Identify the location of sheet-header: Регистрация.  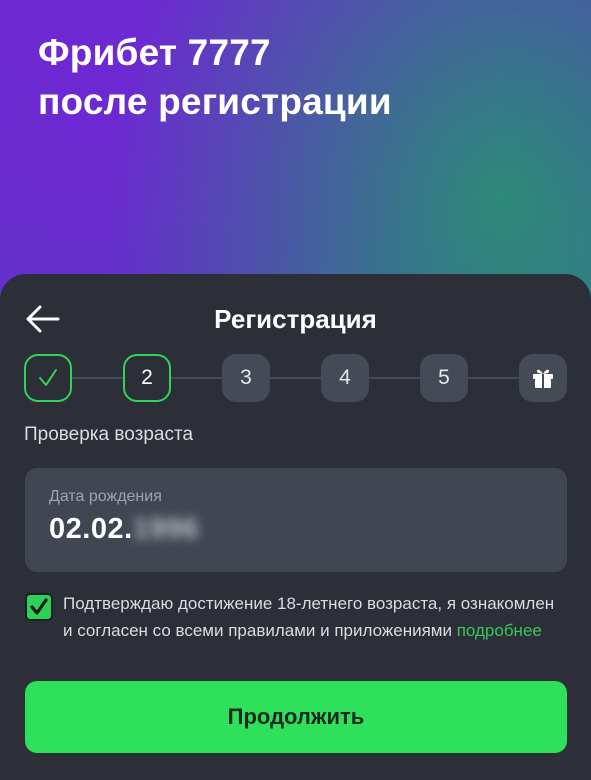
(295, 319).